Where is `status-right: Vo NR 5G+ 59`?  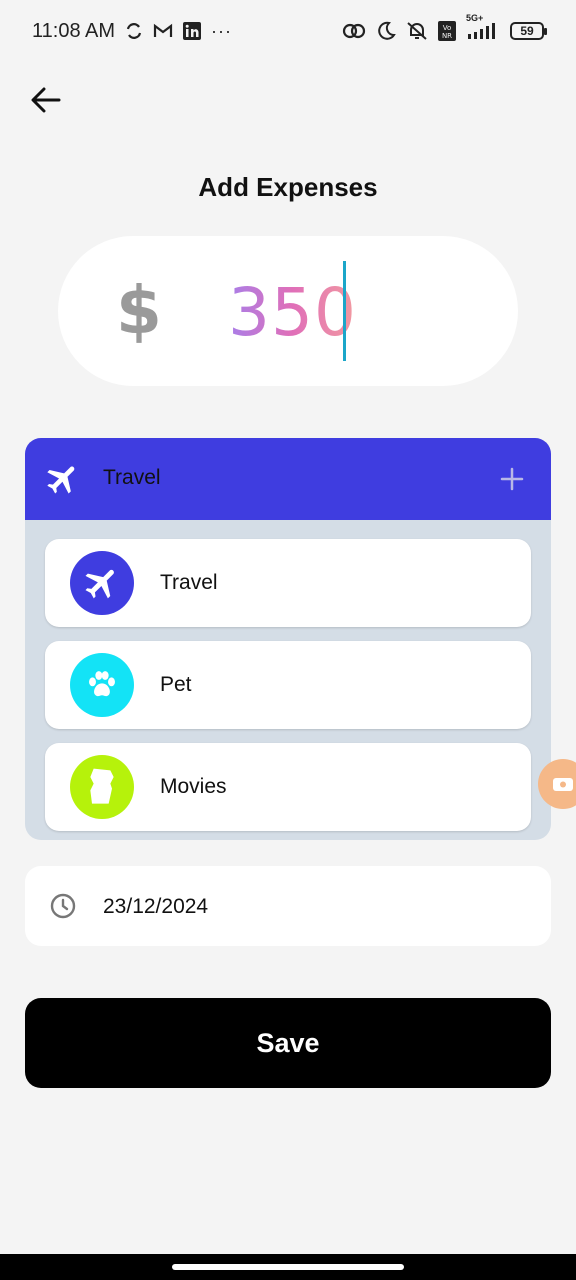 status-right: Vo NR 5G+ 59 is located at coordinates (444, 27).